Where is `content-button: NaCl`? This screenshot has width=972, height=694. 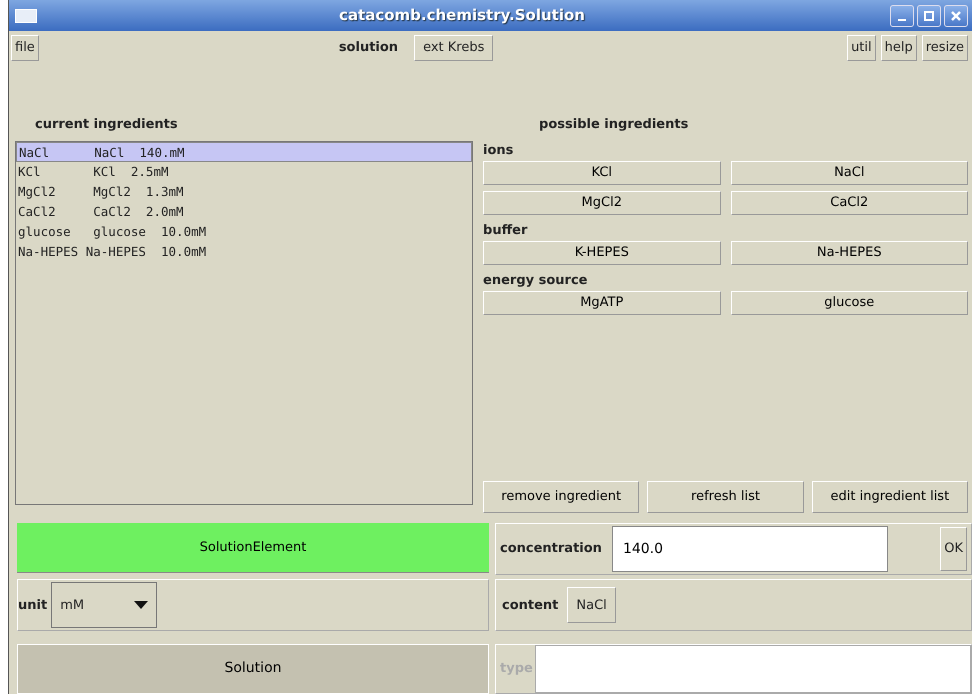
content-button: NaCl is located at coordinates (591, 605).